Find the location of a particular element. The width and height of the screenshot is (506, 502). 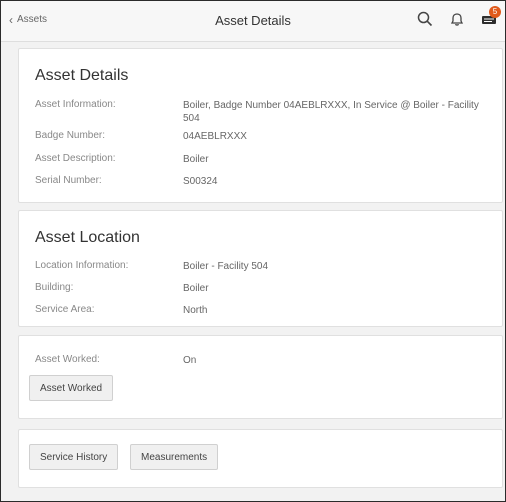

asset-worked-label: Asset Worked: is located at coordinates (67, 359).